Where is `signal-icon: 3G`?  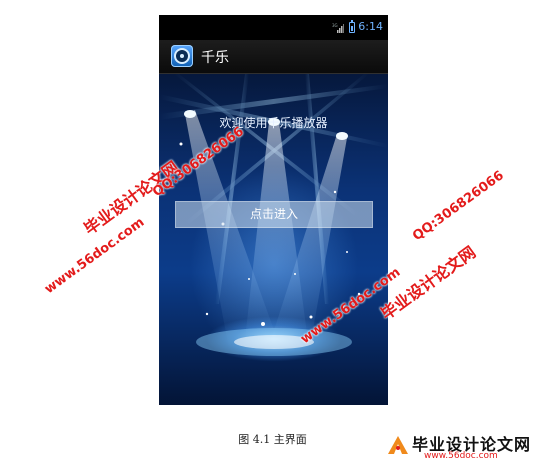
signal-icon: 3G is located at coordinates (338, 28).